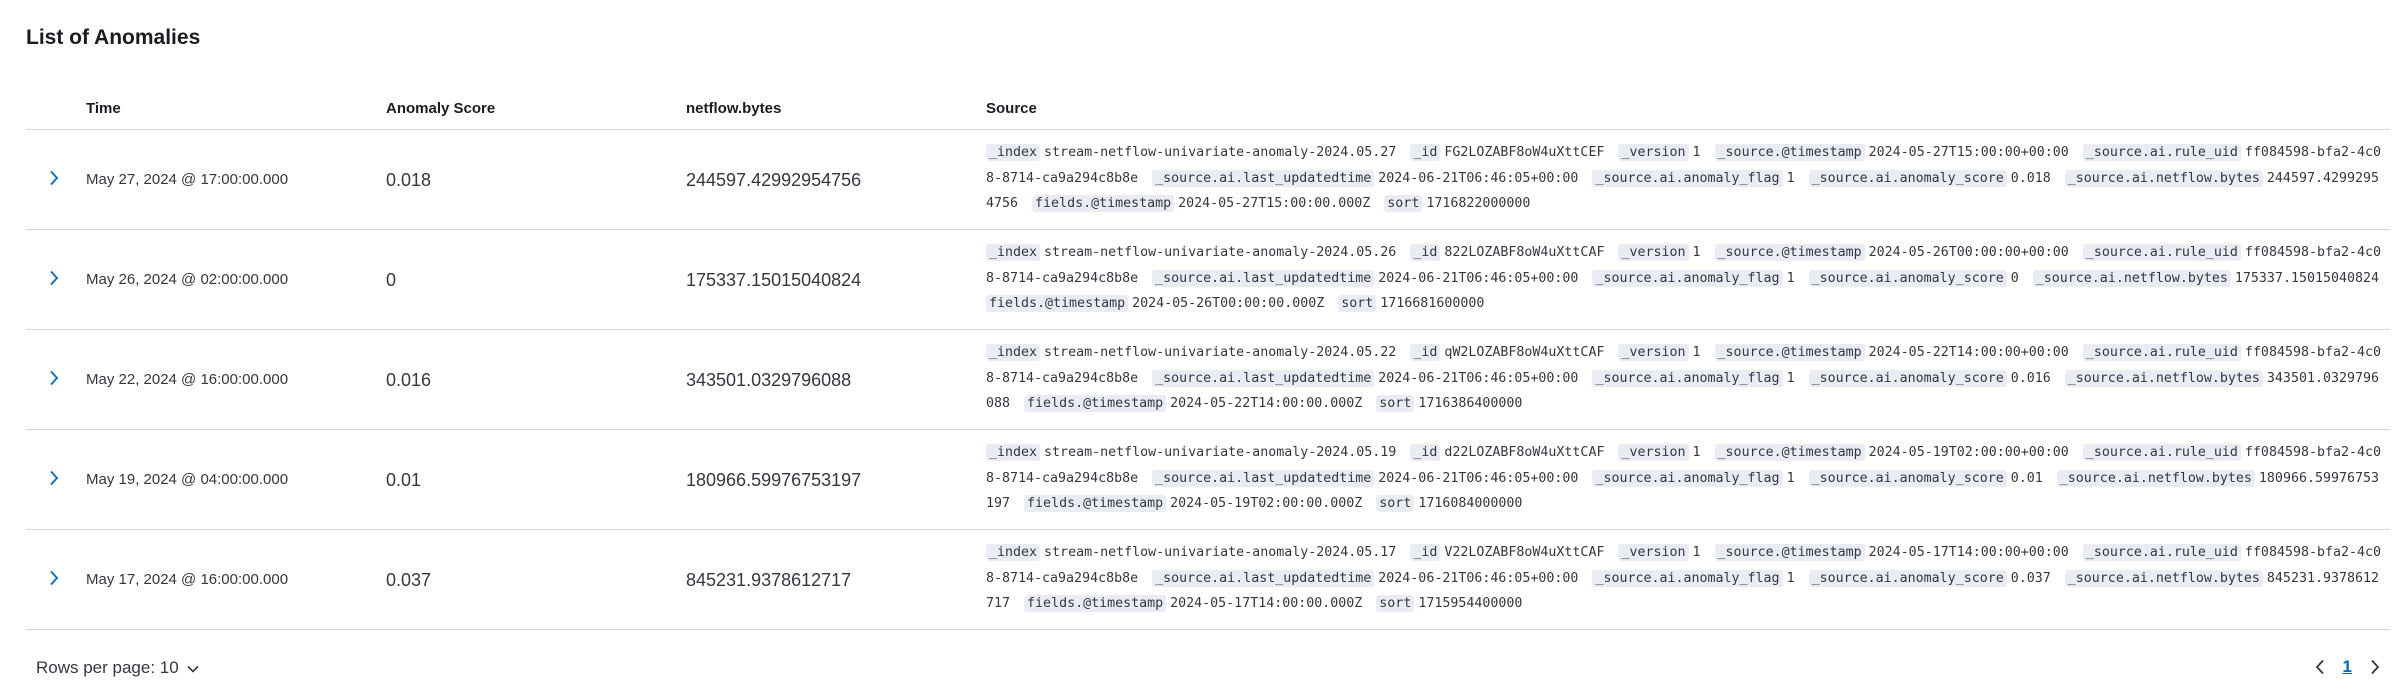 This screenshot has height=684, width=2396. I want to click on cell-time: May 17, 2024 @ 16:00:00.000, so click(187, 579).